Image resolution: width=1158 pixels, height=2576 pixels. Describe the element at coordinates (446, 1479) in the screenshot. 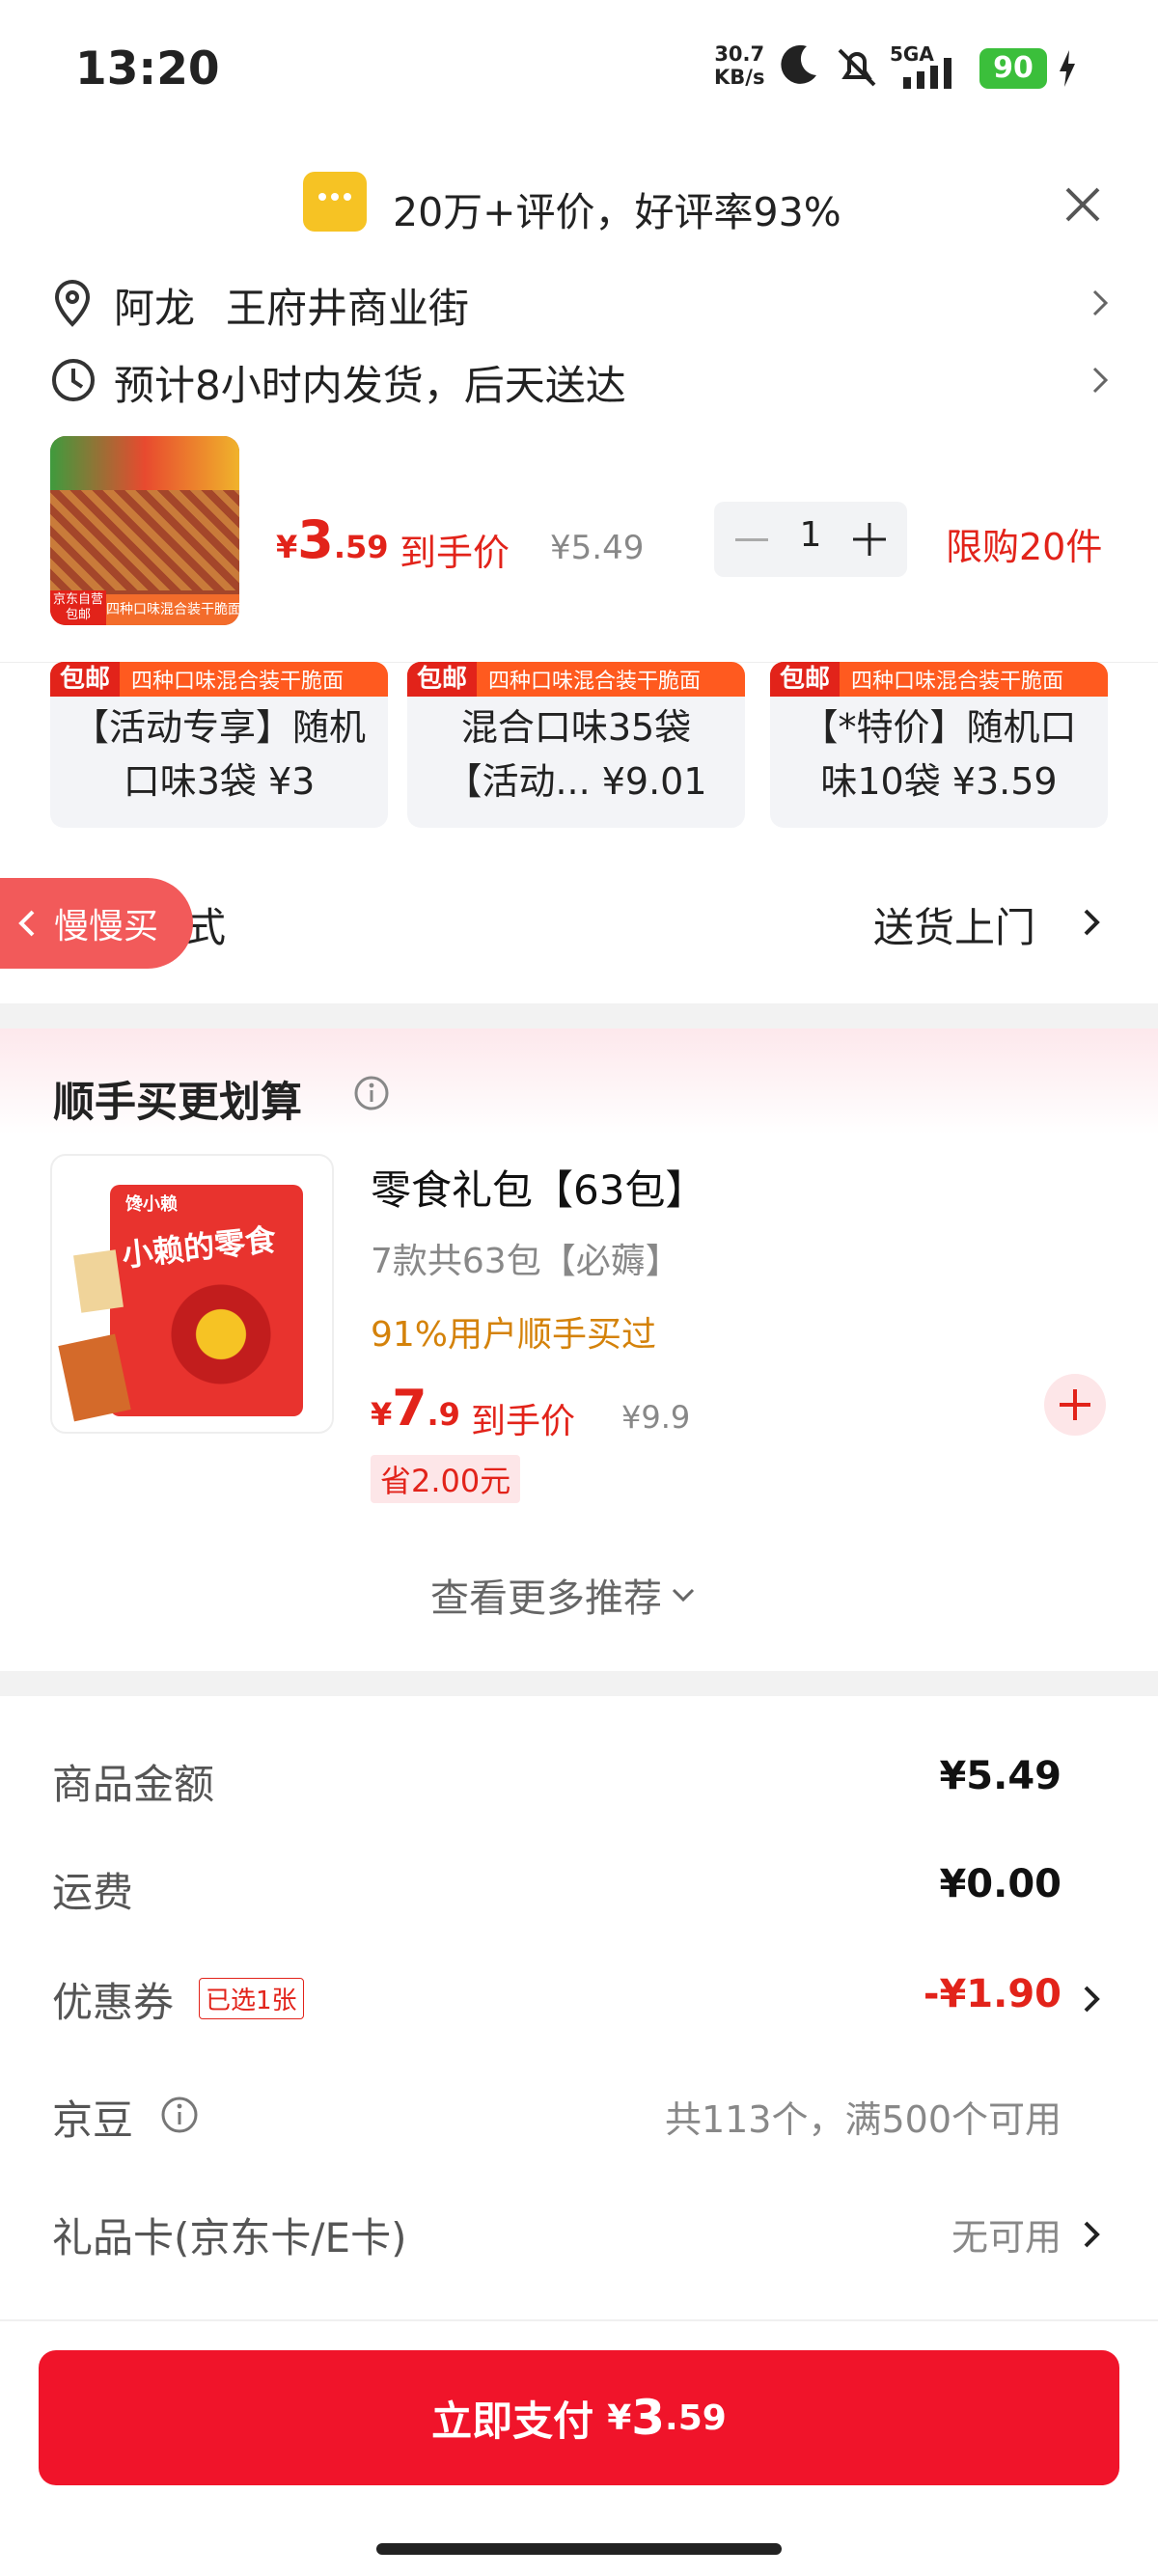

I see `save-badge: 省2.00元` at that location.